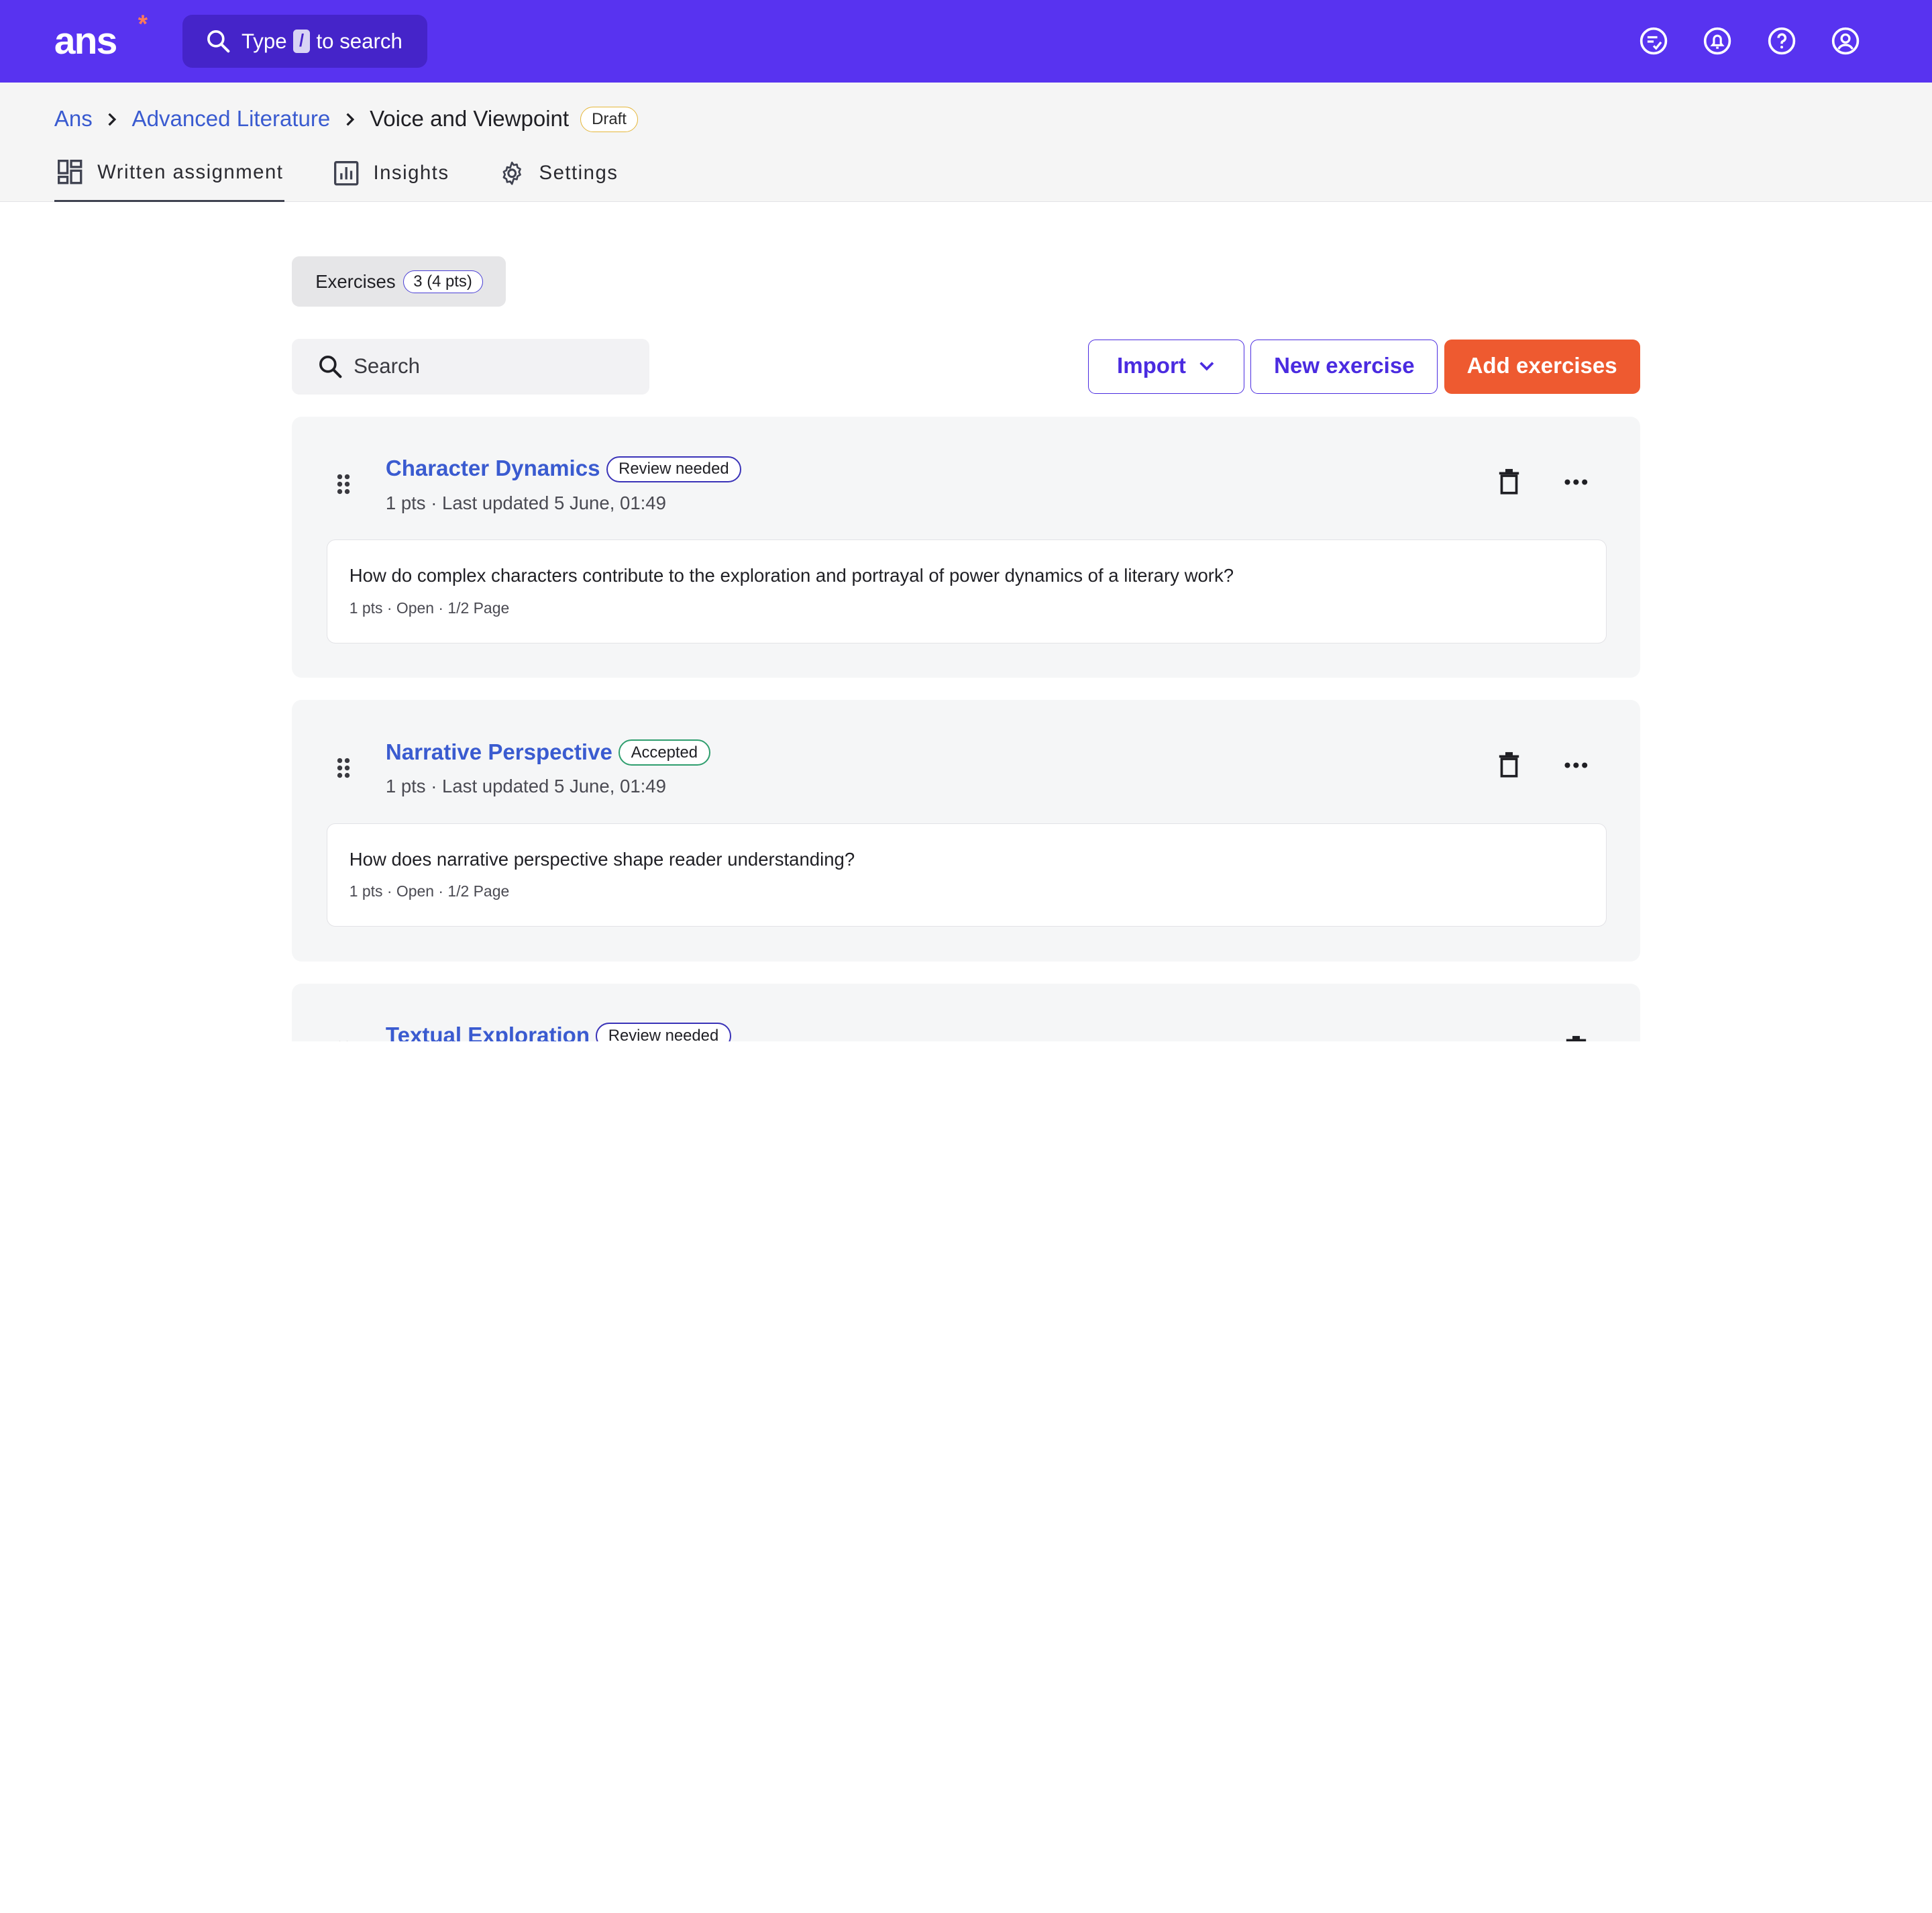  I want to click on top-bar: ans* Type / to search, so click(966, 41).